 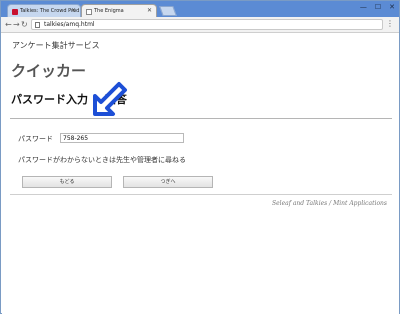 I want to click on close-window-icon: ✕, so click(x=392, y=7).